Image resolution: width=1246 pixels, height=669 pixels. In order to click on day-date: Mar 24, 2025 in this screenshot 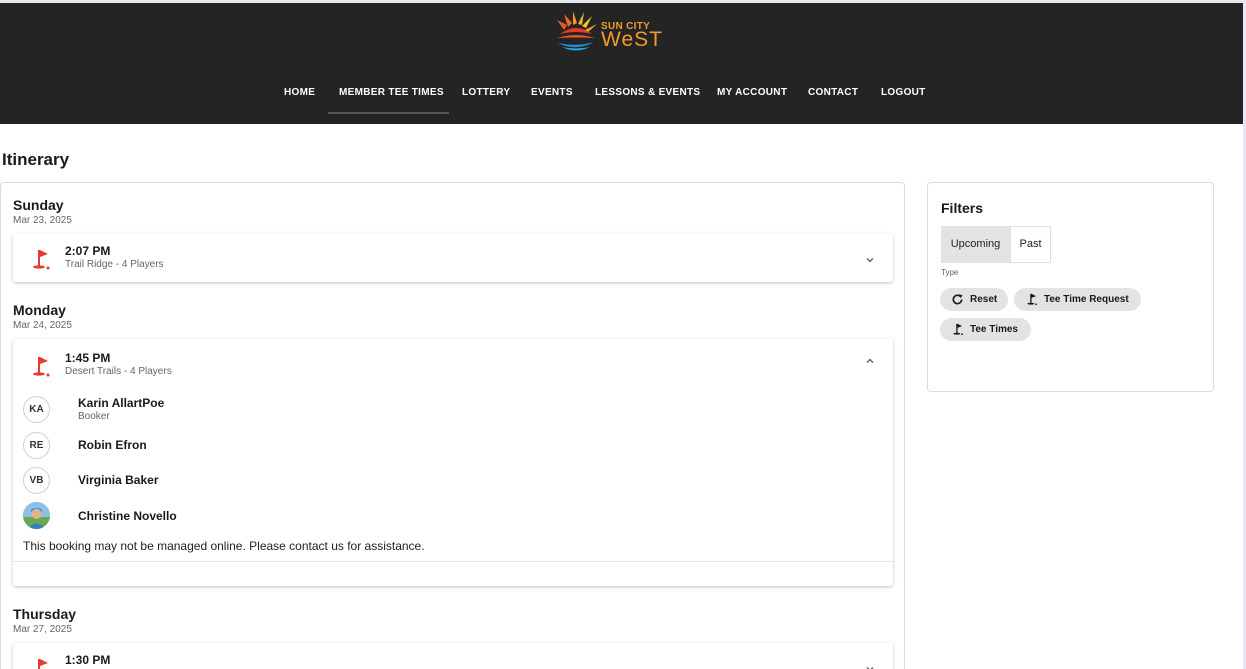, I will do `click(42, 325)`.